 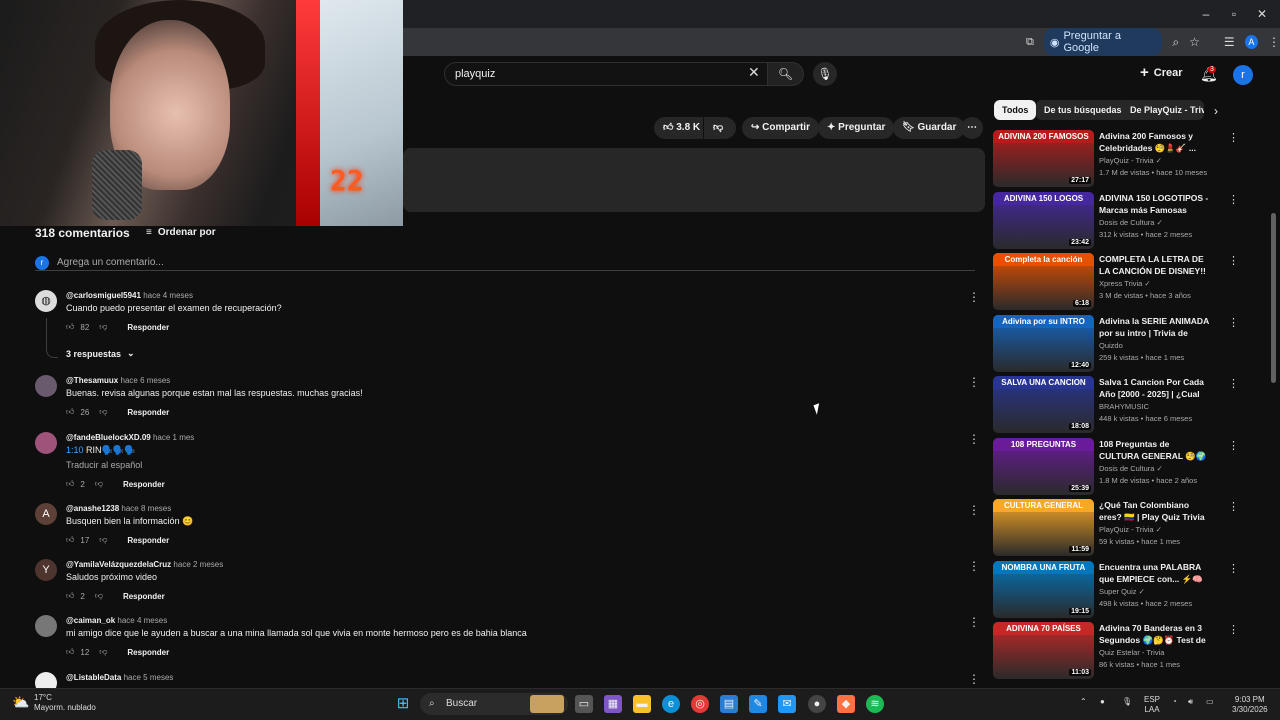 What do you see at coordinates (118, 564) in the screenshot?
I see `comment-author: @YamilaVelázquezdelaCruz` at bounding box center [118, 564].